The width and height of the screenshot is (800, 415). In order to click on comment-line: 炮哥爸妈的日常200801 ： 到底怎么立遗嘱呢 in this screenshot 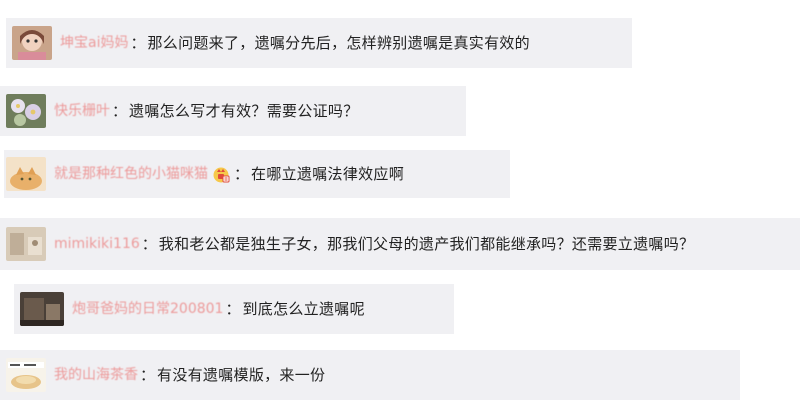, I will do `click(218, 309)`.